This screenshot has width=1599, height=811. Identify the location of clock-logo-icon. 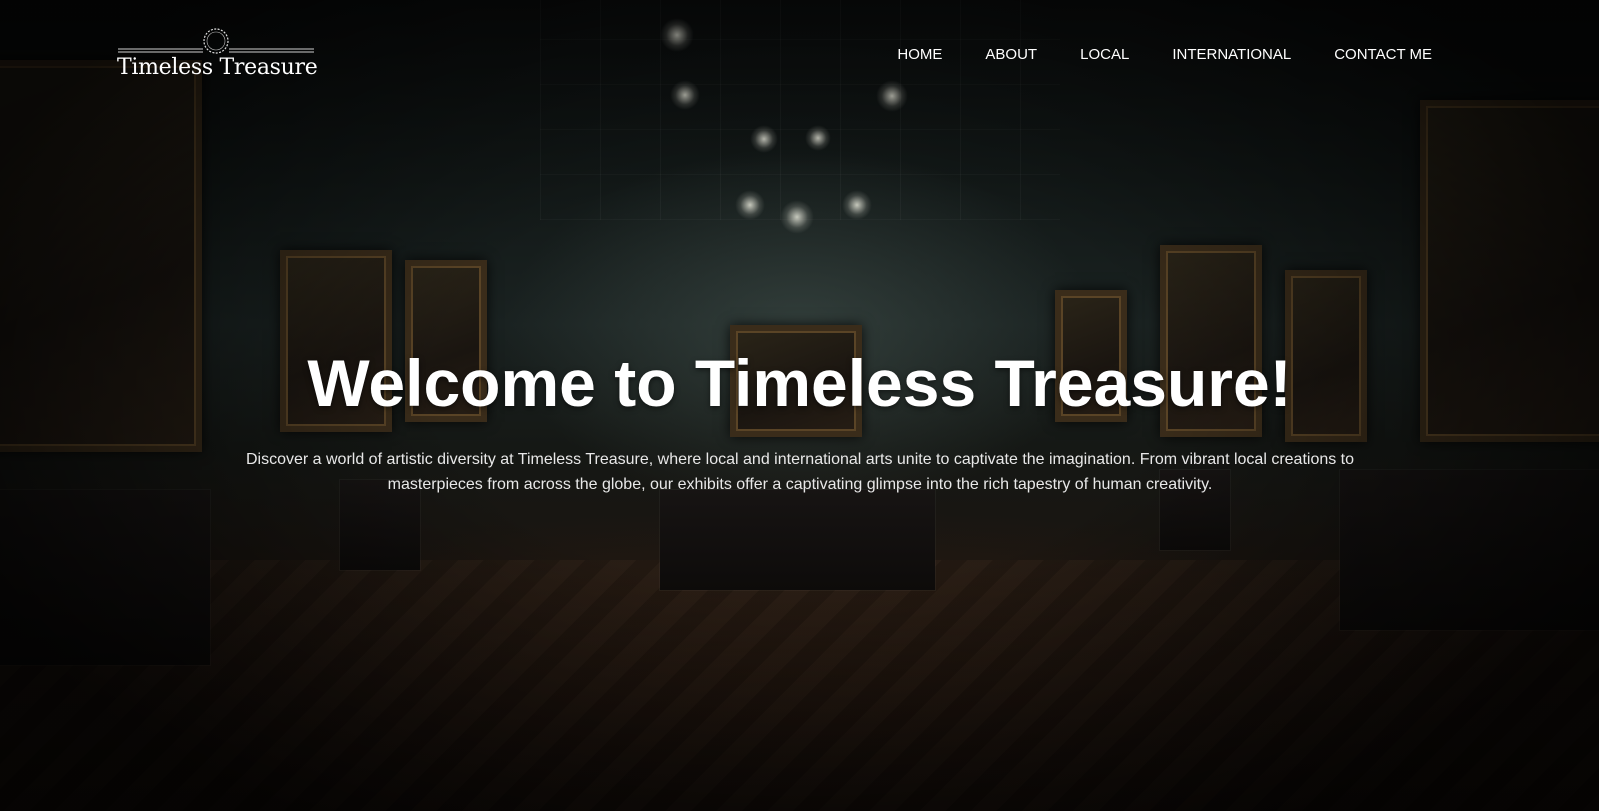
(216, 41).